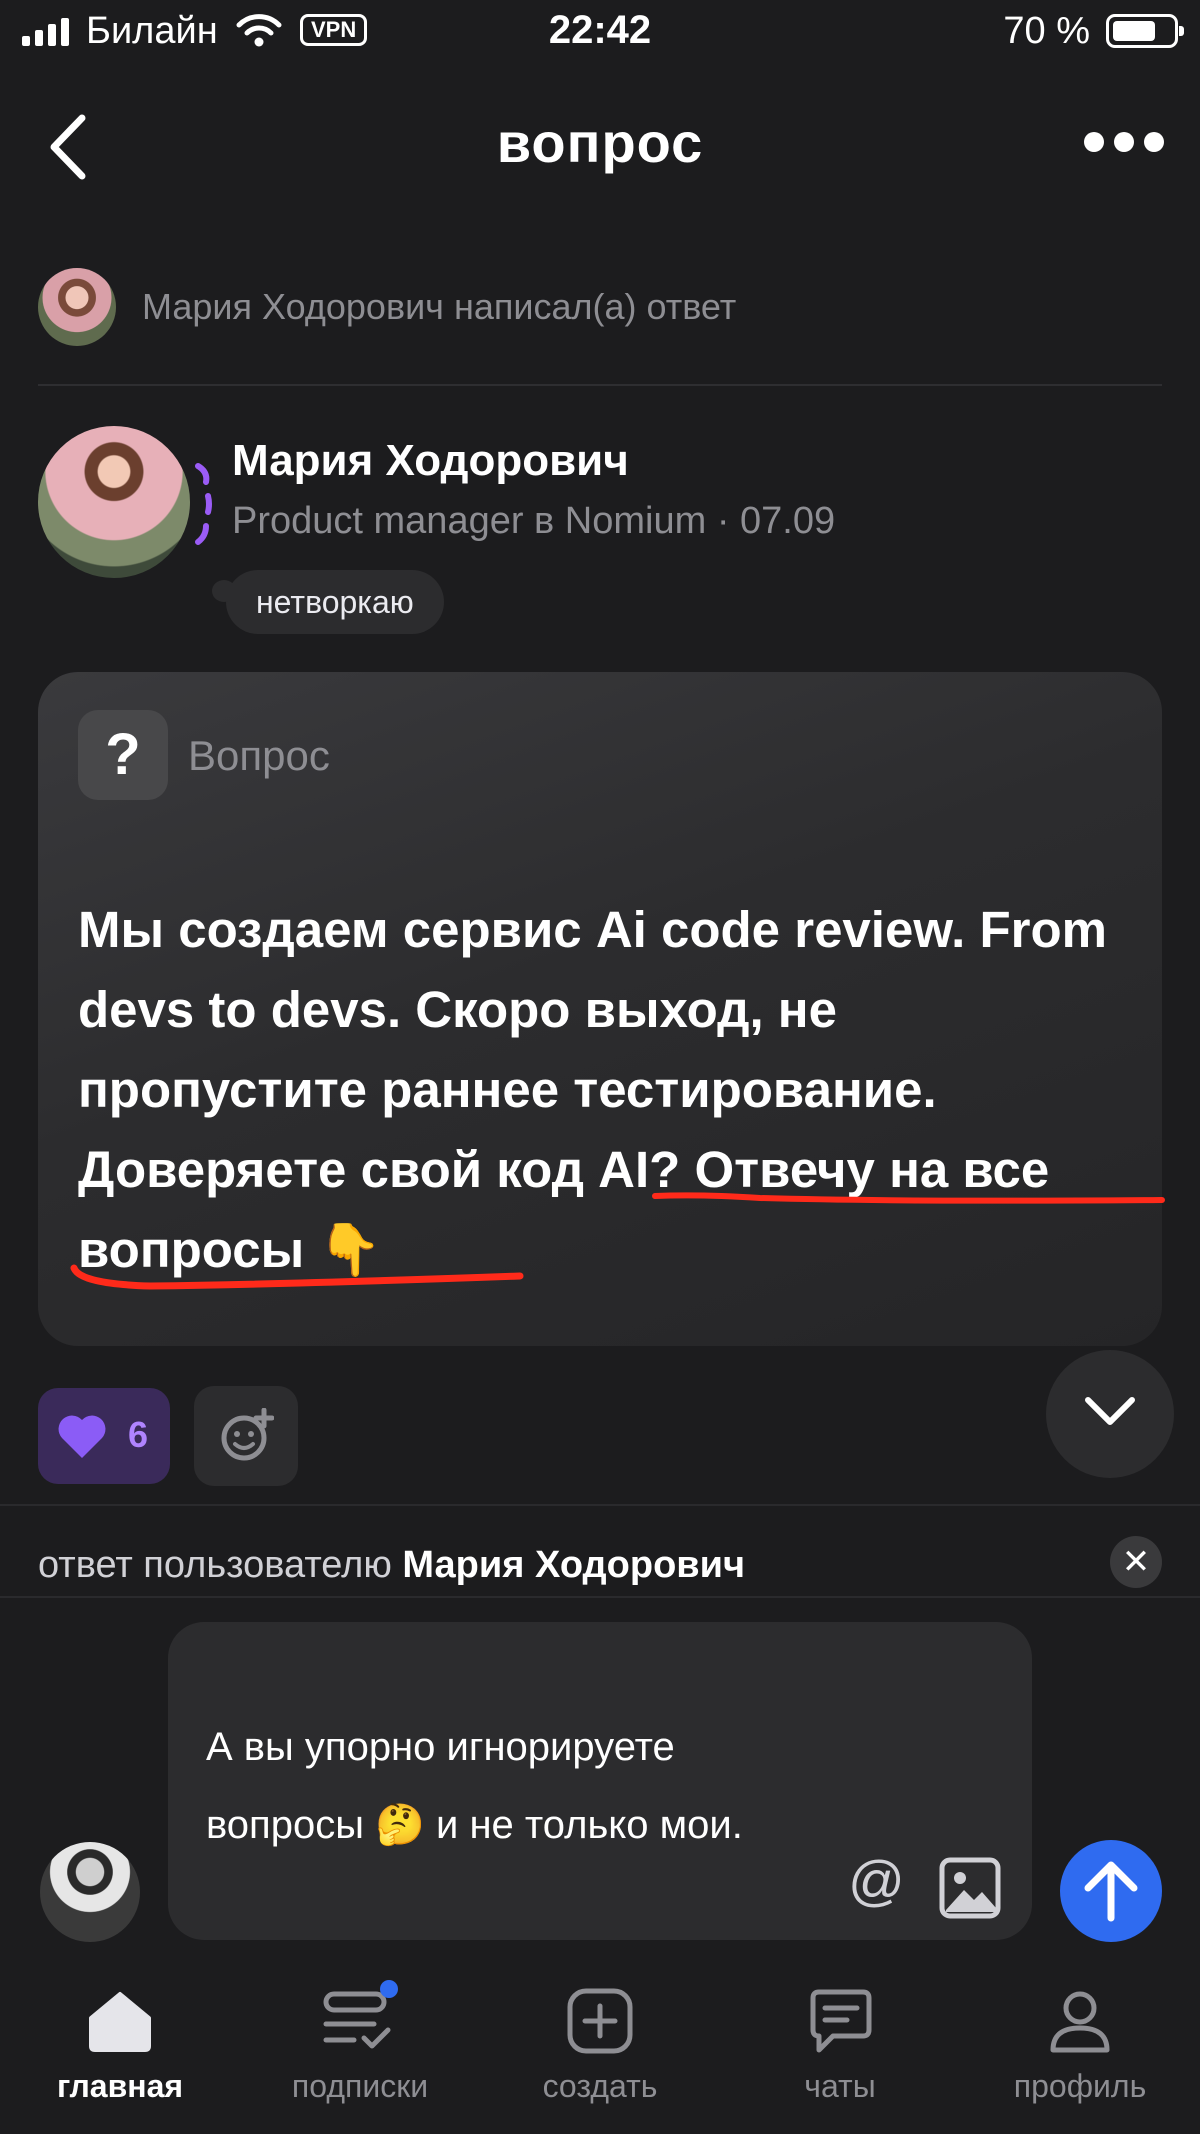 Image resolution: width=1200 pixels, height=2134 pixels. Describe the element at coordinates (90, 1892) in the screenshot. I see `my-avatar` at that location.